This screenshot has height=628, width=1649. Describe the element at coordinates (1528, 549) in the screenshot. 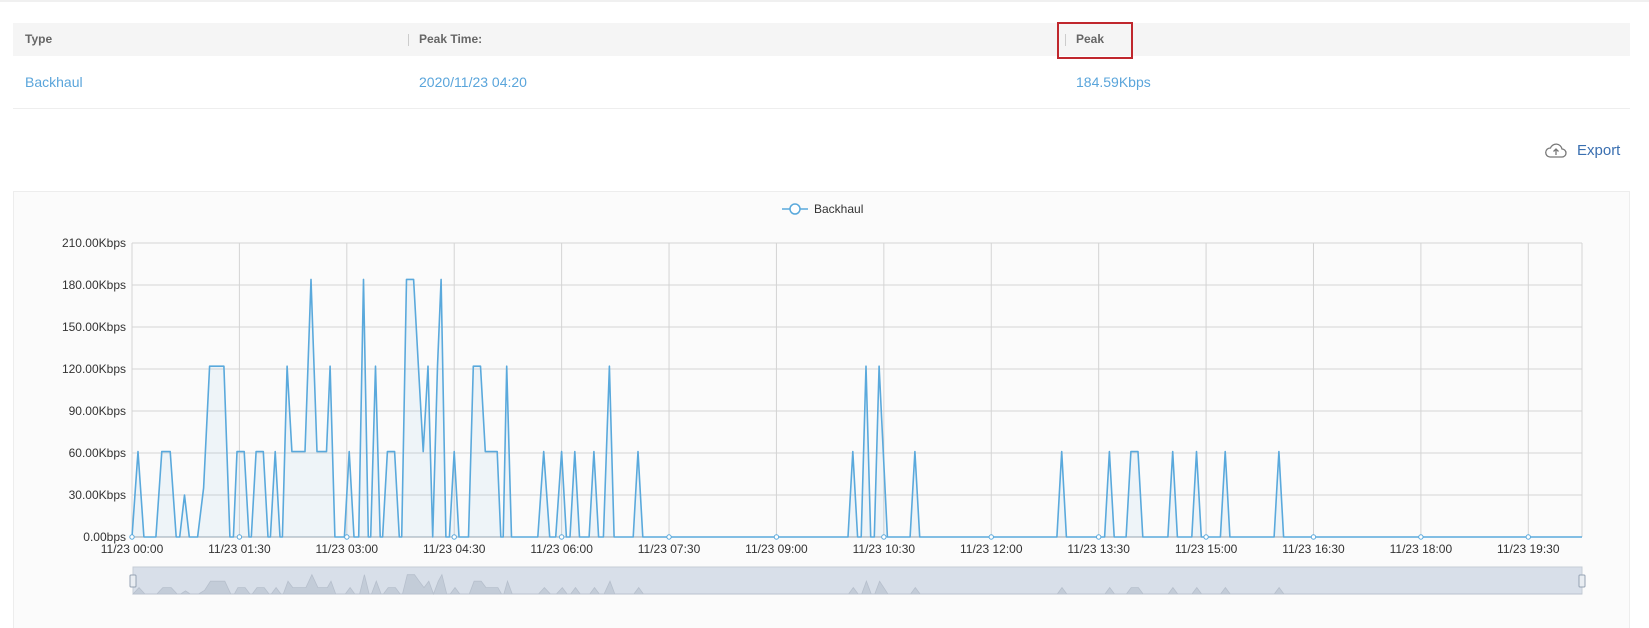

I see `x-tick-label: 11/23 19:30` at that location.